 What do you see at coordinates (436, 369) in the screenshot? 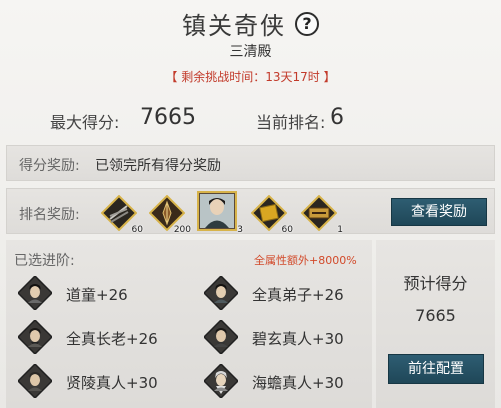
I see `go-config-button: 前往配置` at bounding box center [436, 369].